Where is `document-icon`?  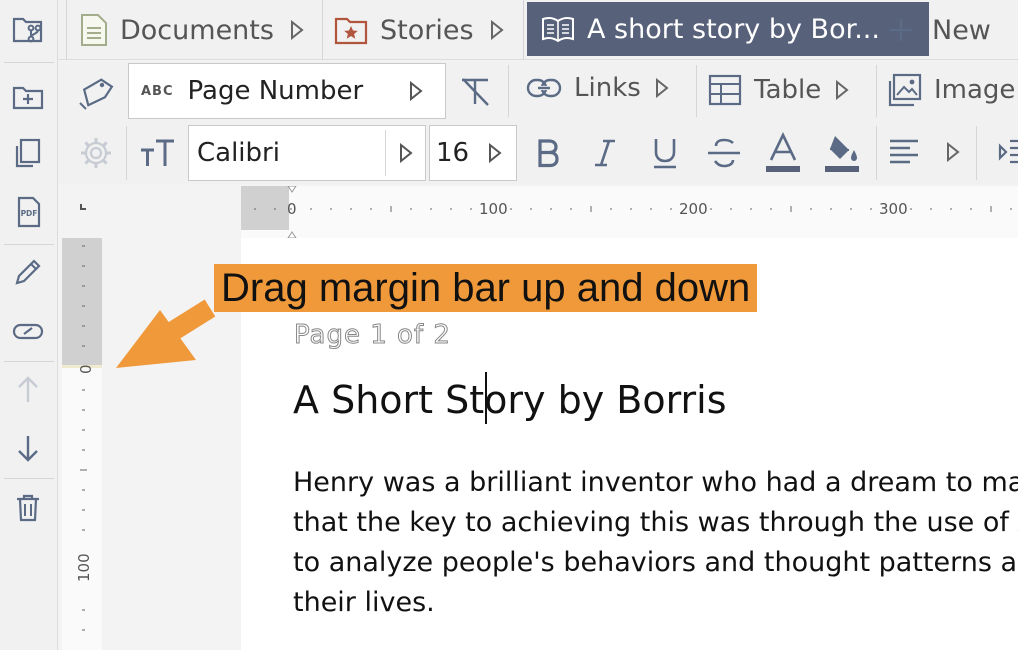 document-icon is located at coordinates (94, 30).